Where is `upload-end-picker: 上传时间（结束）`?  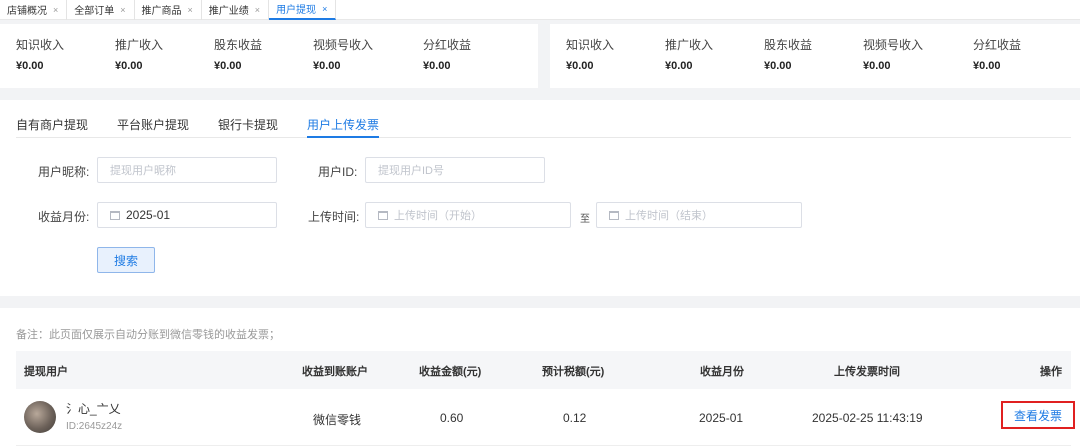 upload-end-picker: 上传时间（结束） is located at coordinates (699, 215).